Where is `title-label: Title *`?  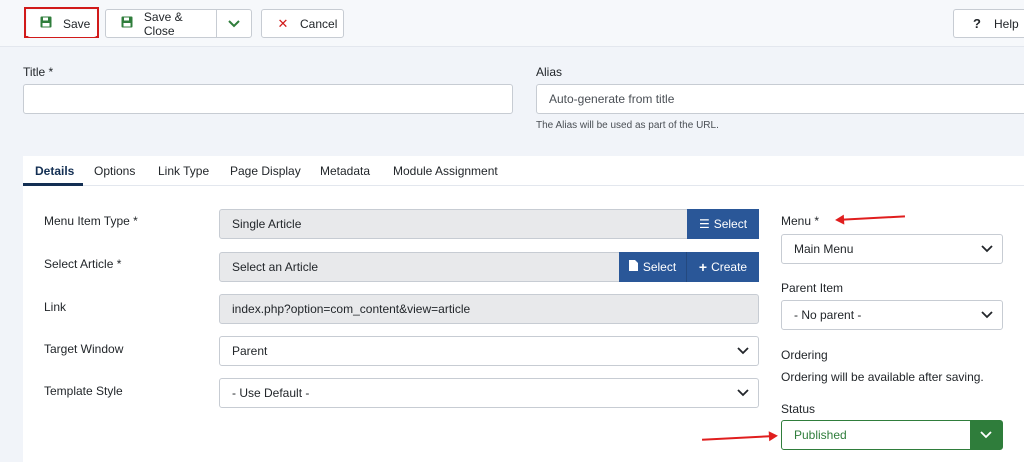
title-label: Title * is located at coordinates (38, 72).